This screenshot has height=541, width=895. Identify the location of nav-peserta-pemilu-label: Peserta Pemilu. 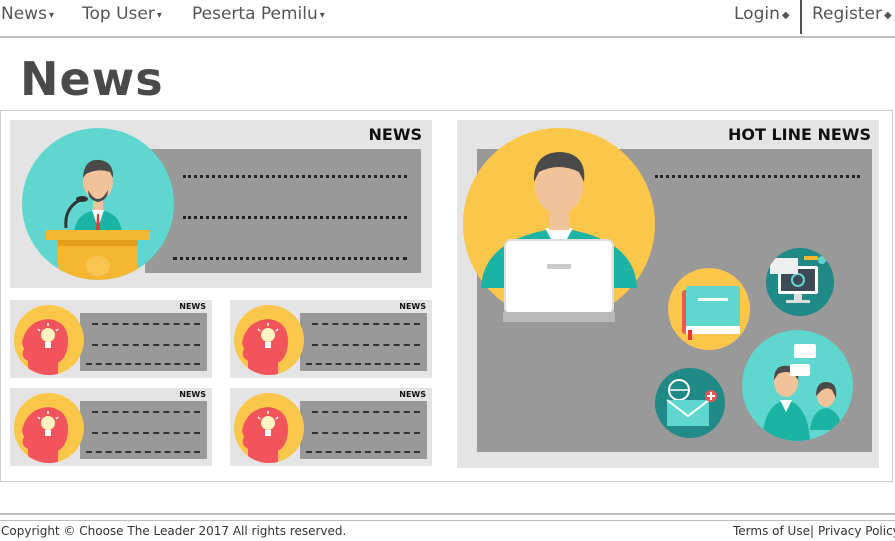
(255, 14).